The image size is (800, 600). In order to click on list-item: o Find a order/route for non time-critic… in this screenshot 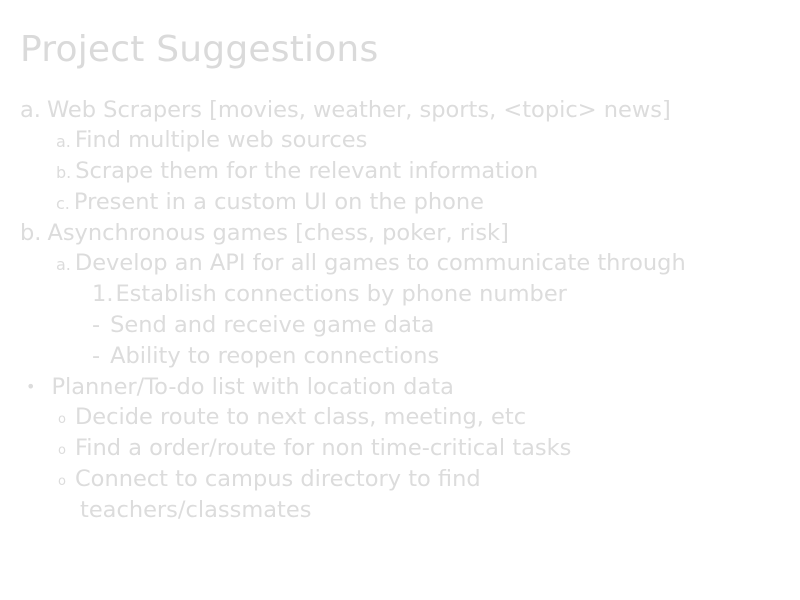, I will do `click(314, 450)`.